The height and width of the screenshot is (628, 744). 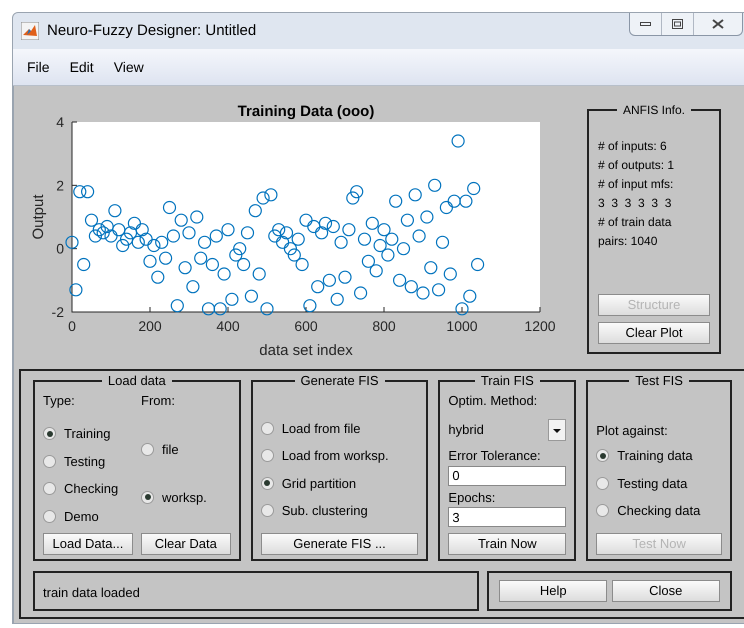 I want to click on x-tick-label: 800, so click(x=384, y=326).